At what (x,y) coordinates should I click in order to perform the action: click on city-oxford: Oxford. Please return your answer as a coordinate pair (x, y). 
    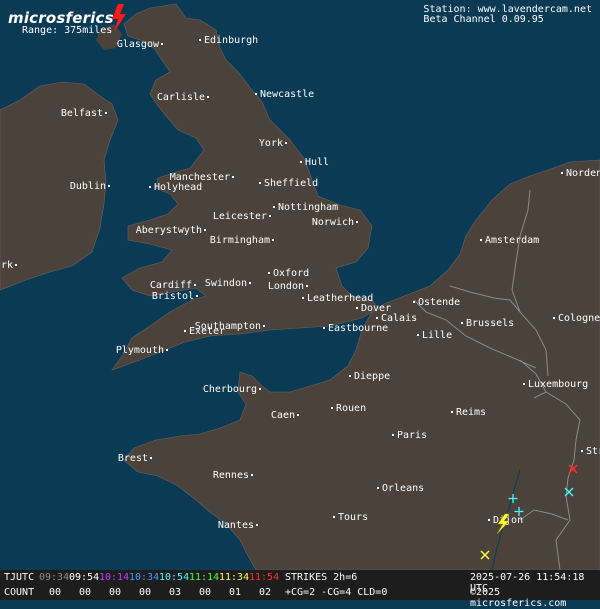
    Looking at the image, I should click on (288, 273).